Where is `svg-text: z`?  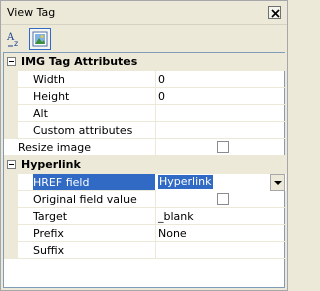
svg-text: z is located at coordinates (16, 43).